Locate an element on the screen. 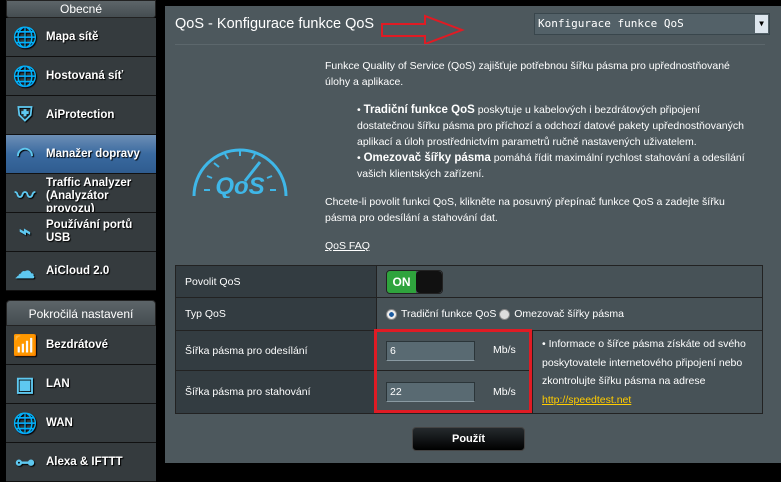 The width and height of the screenshot is (781, 482). sidebar-item-label: Traffic Analyzer (Analyzátor provozu) is located at coordinates (89, 195).